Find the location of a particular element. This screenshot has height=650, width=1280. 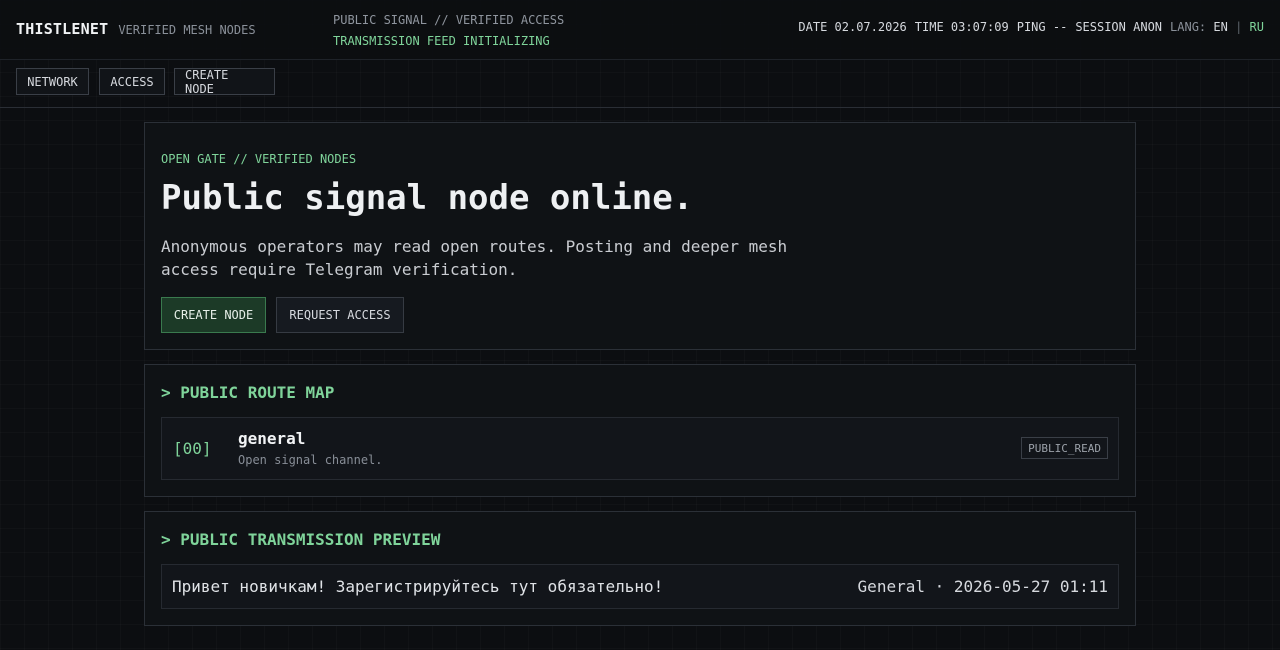

request-access-button: REQUEST ACCESS is located at coordinates (340, 315).